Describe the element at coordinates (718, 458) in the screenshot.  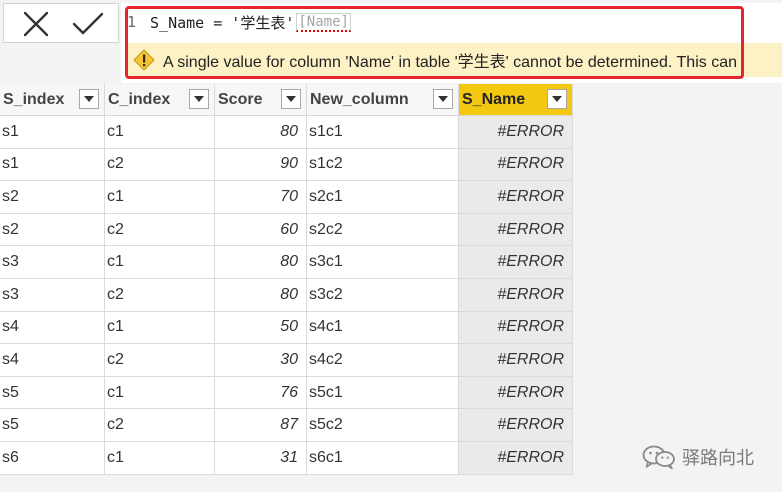
I see `watermark-text: 驿路向北` at that location.